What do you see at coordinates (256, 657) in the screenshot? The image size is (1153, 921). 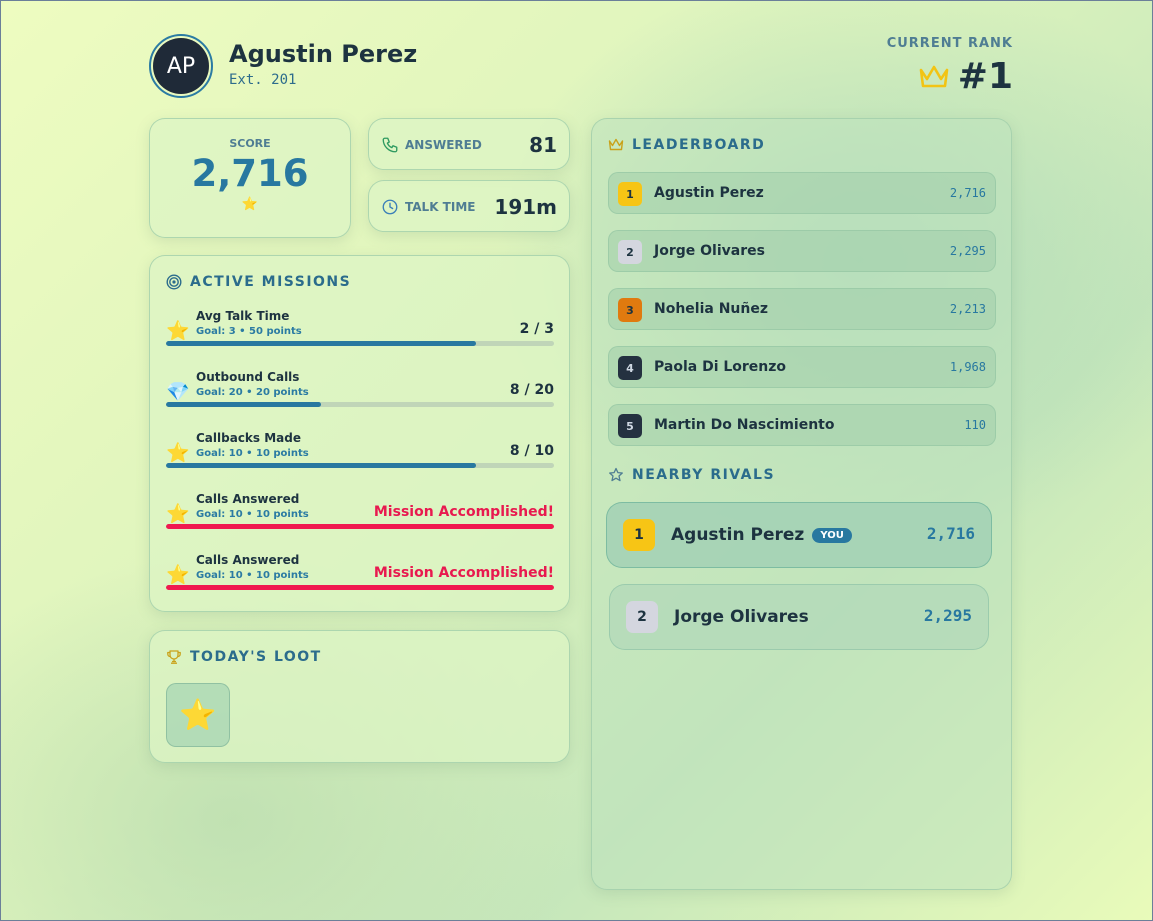 I see `todays-loot-title-text: TODAY'S LOOT` at bounding box center [256, 657].